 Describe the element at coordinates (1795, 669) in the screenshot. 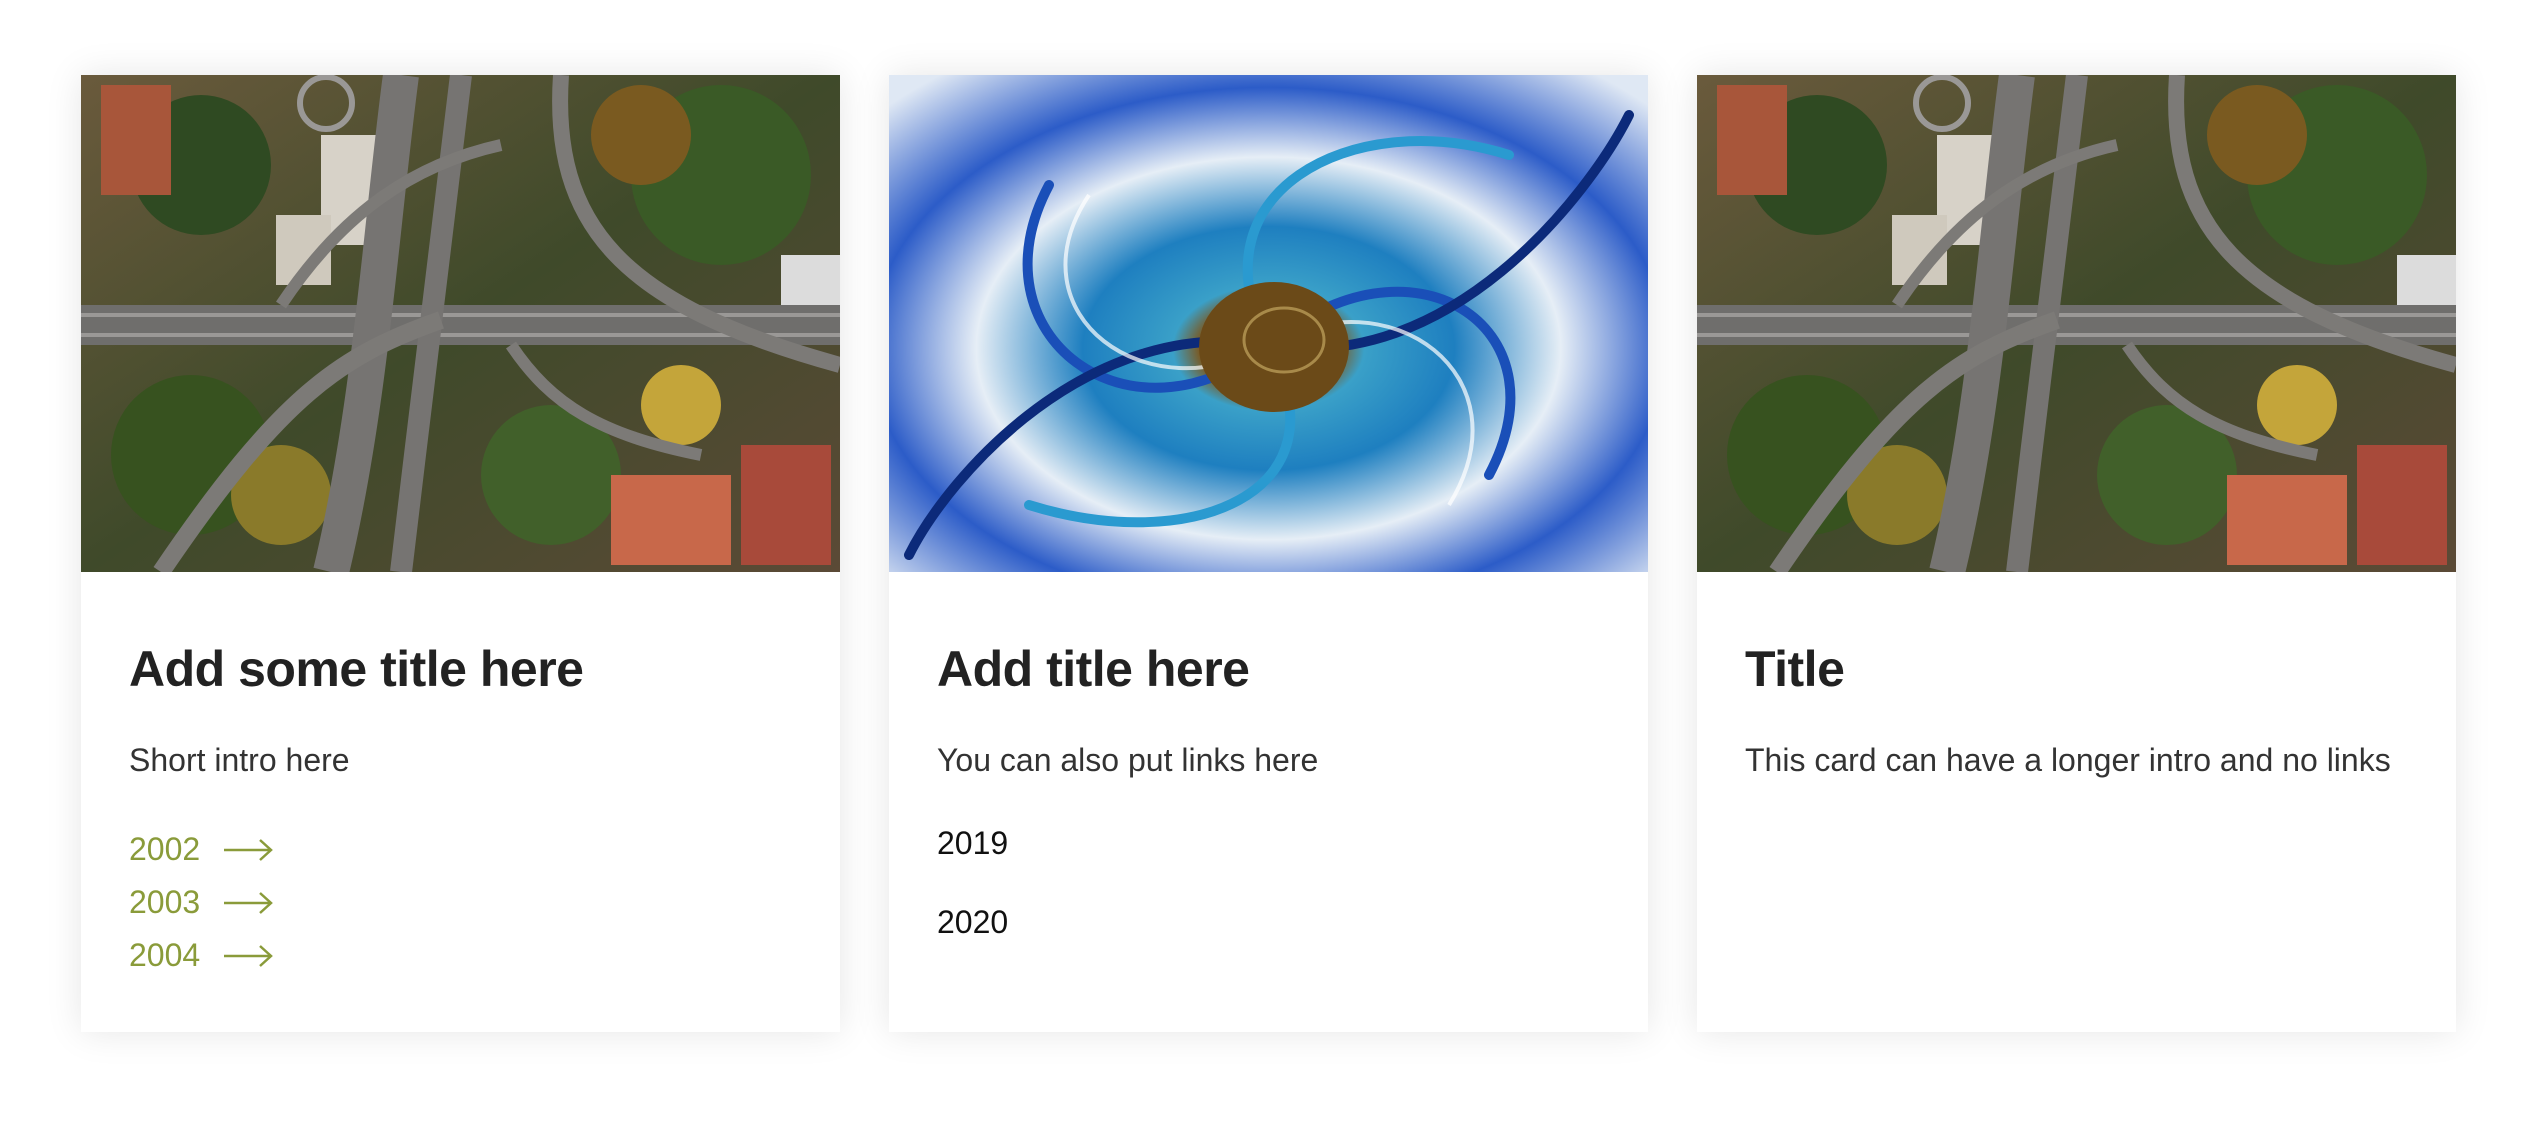

I see `card-title: Title` at that location.